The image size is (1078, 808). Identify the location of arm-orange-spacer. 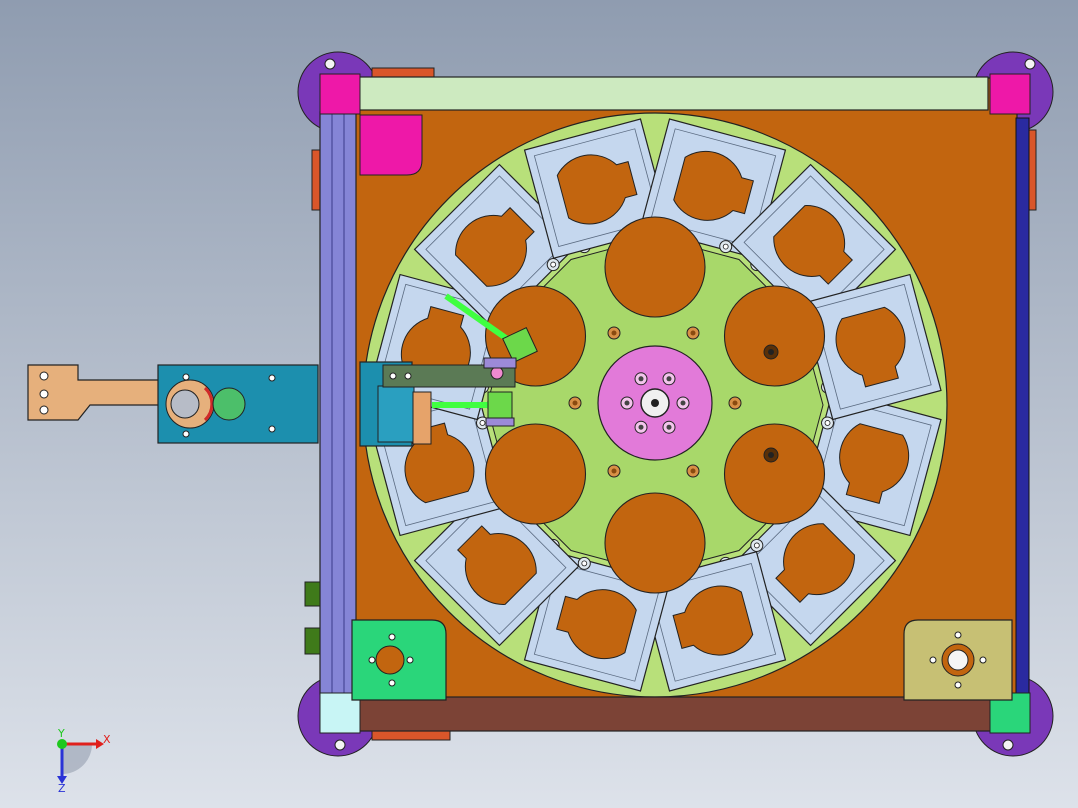
(422, 418).